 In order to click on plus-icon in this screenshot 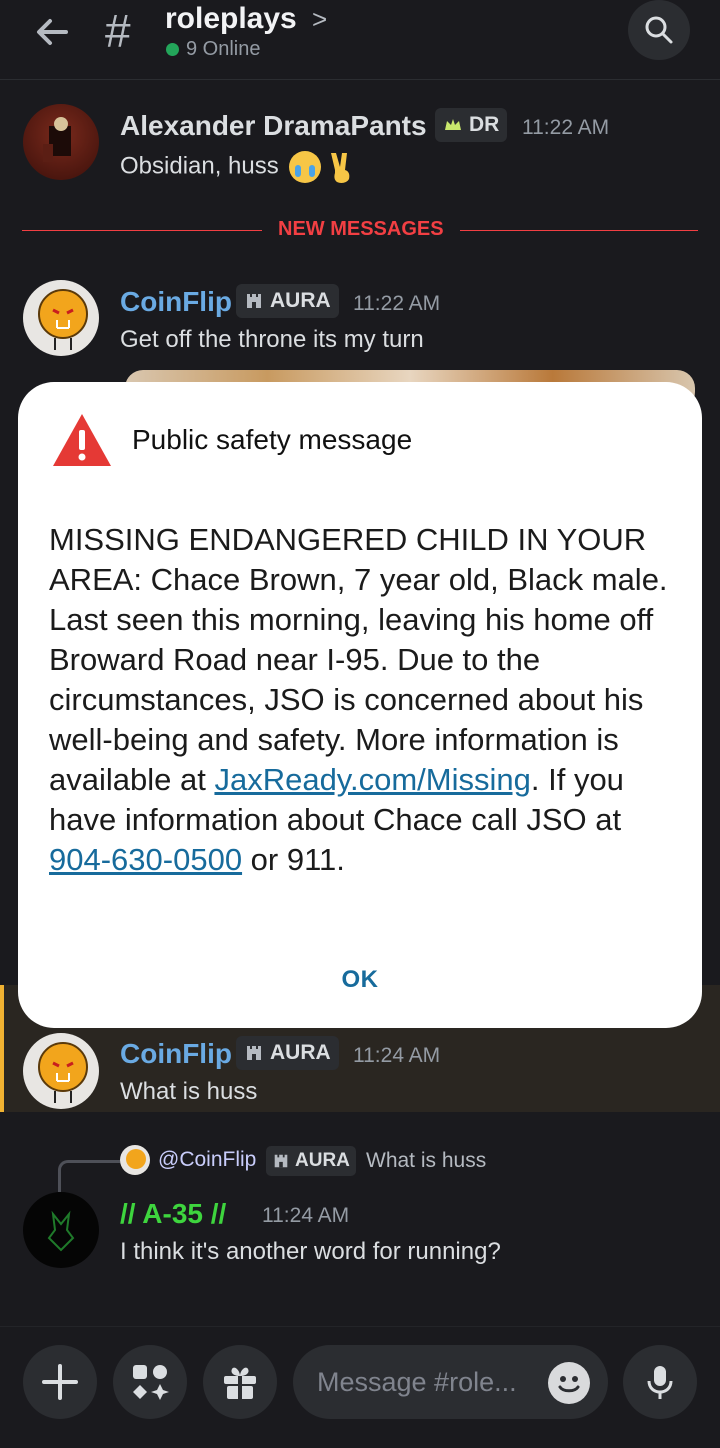, I will do `click(60, 1382)`.